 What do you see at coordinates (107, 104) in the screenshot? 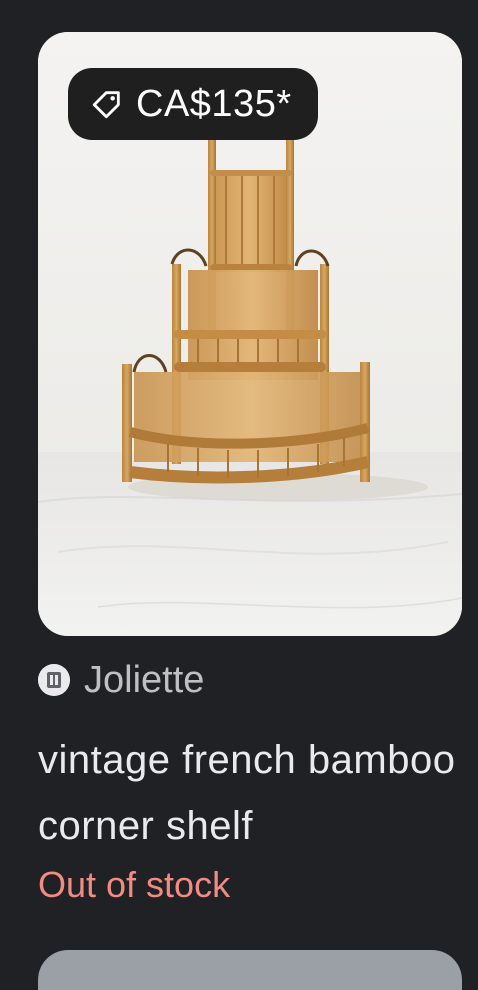
I see `tag-icon` at bounding box center [107, 104].